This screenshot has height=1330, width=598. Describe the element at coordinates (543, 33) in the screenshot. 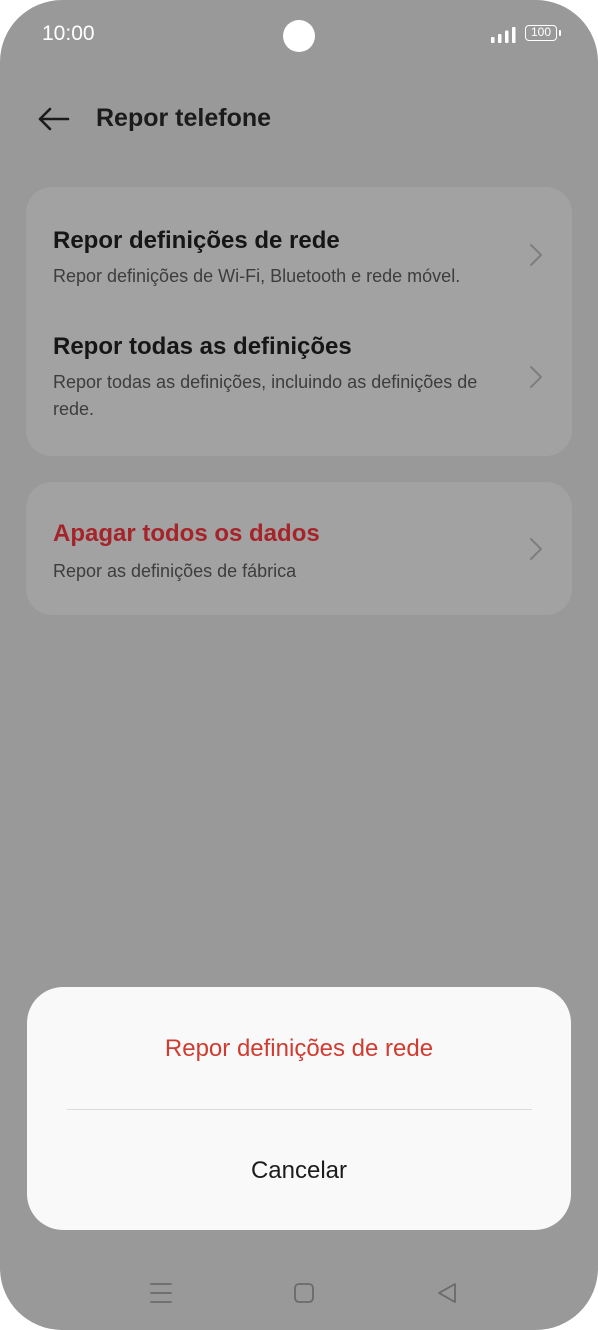

I see `battery-icon: 100` at that location.